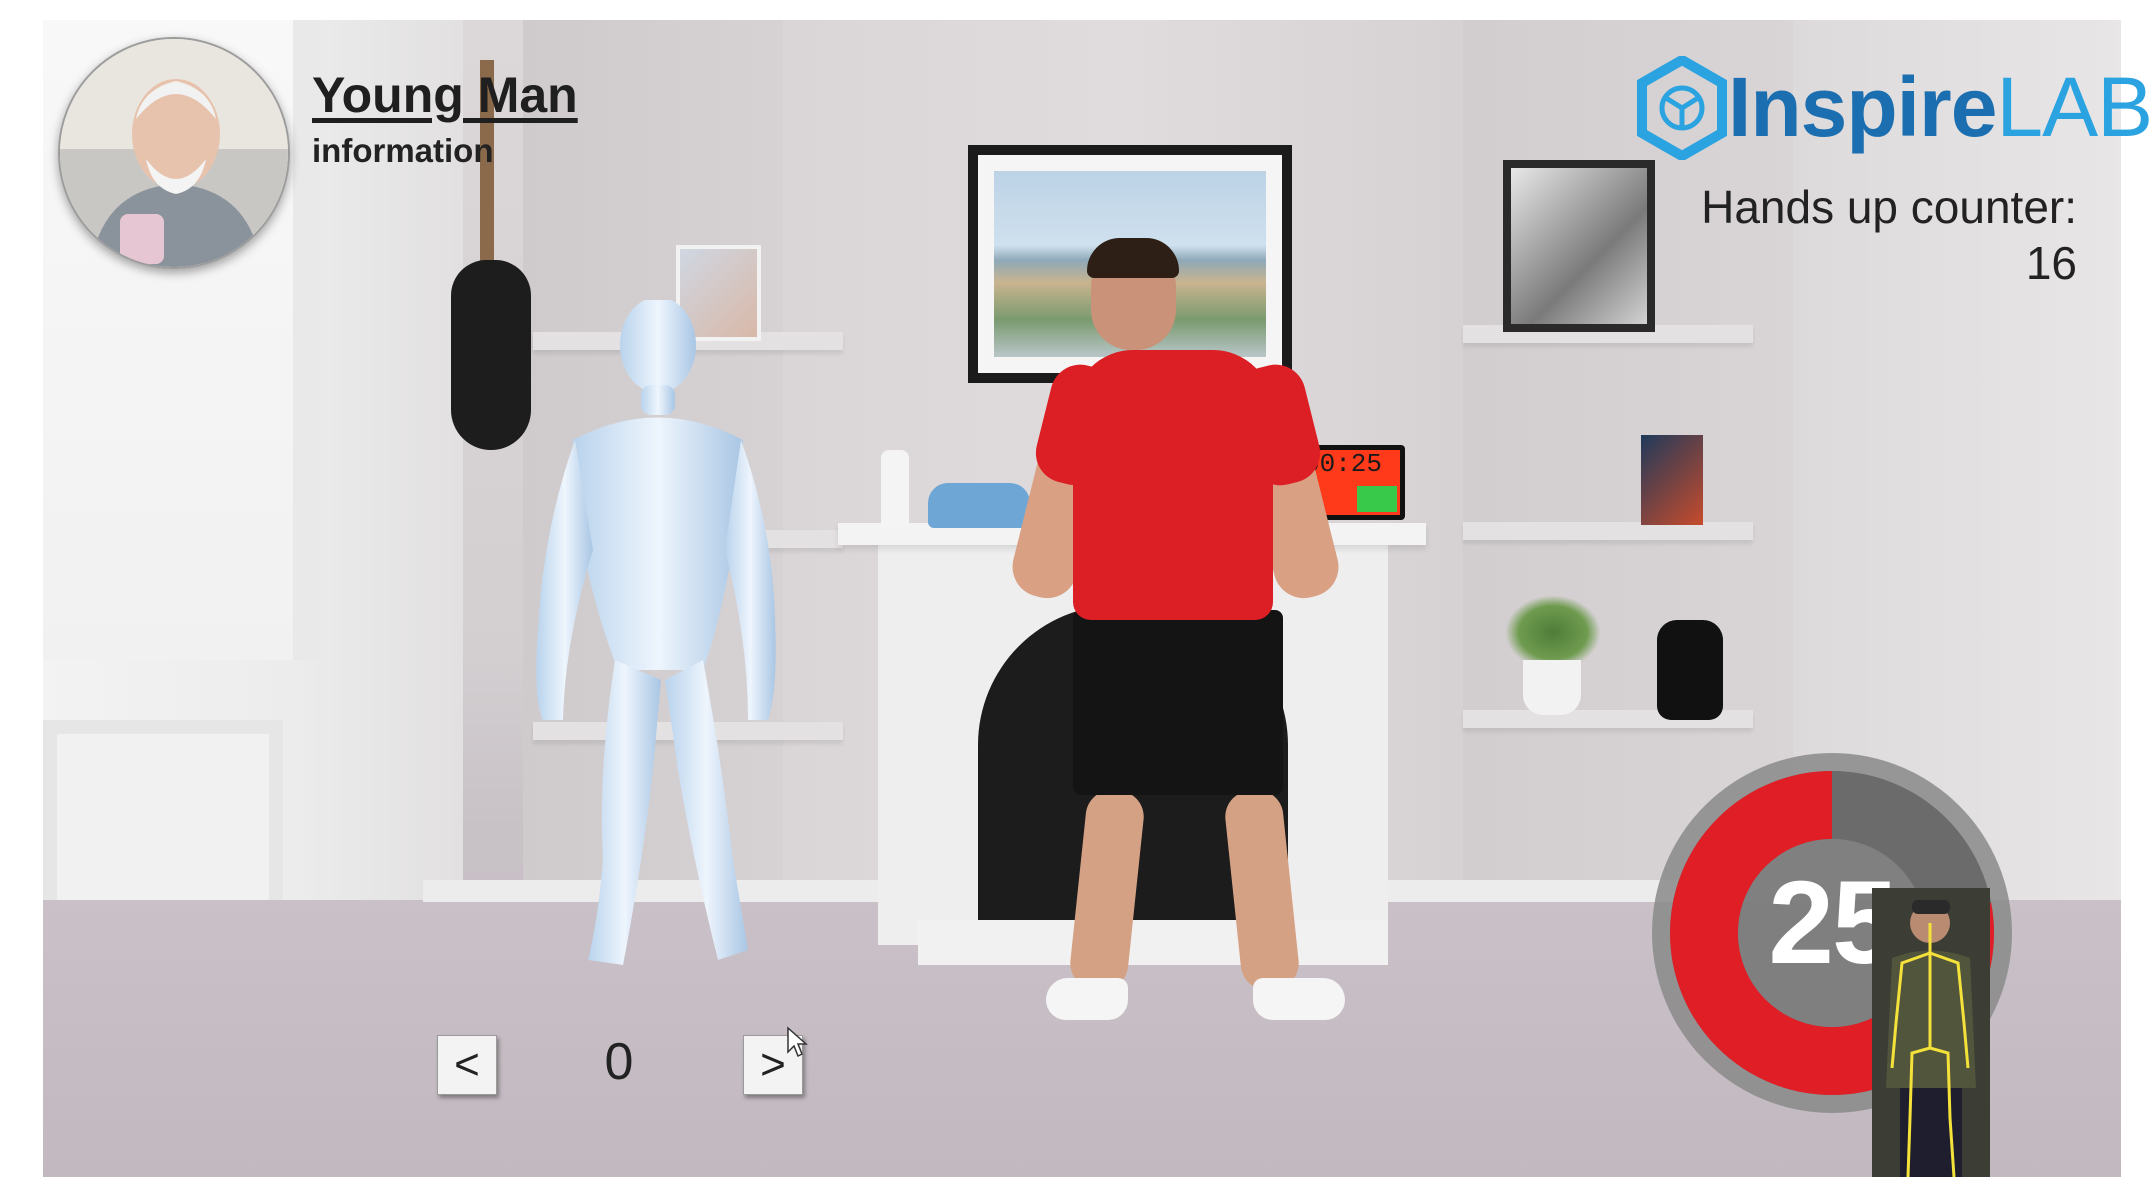 Image resolution: width=2150 pixels, height=1177 pixels. Describe the element at coordinates (619, 1062) in the screenshot. I see `pose-index: 0` at that location.